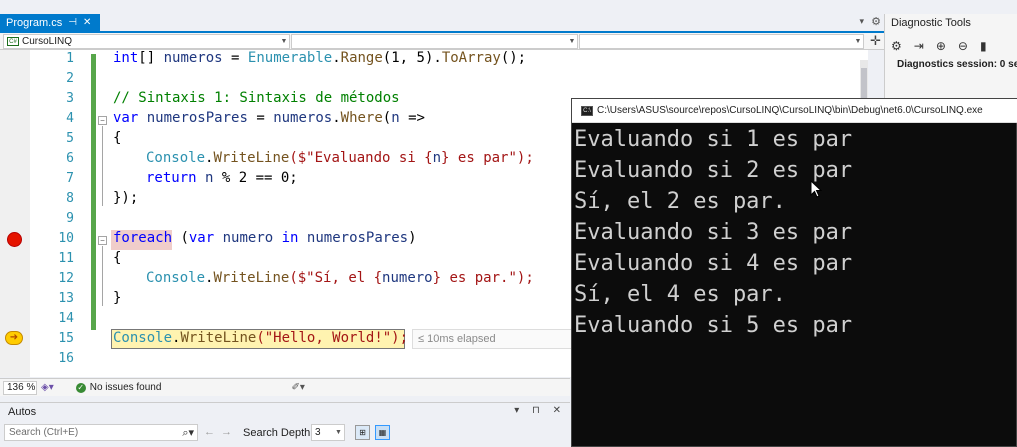  I want to click on line-number: 11, so click(66, 258).